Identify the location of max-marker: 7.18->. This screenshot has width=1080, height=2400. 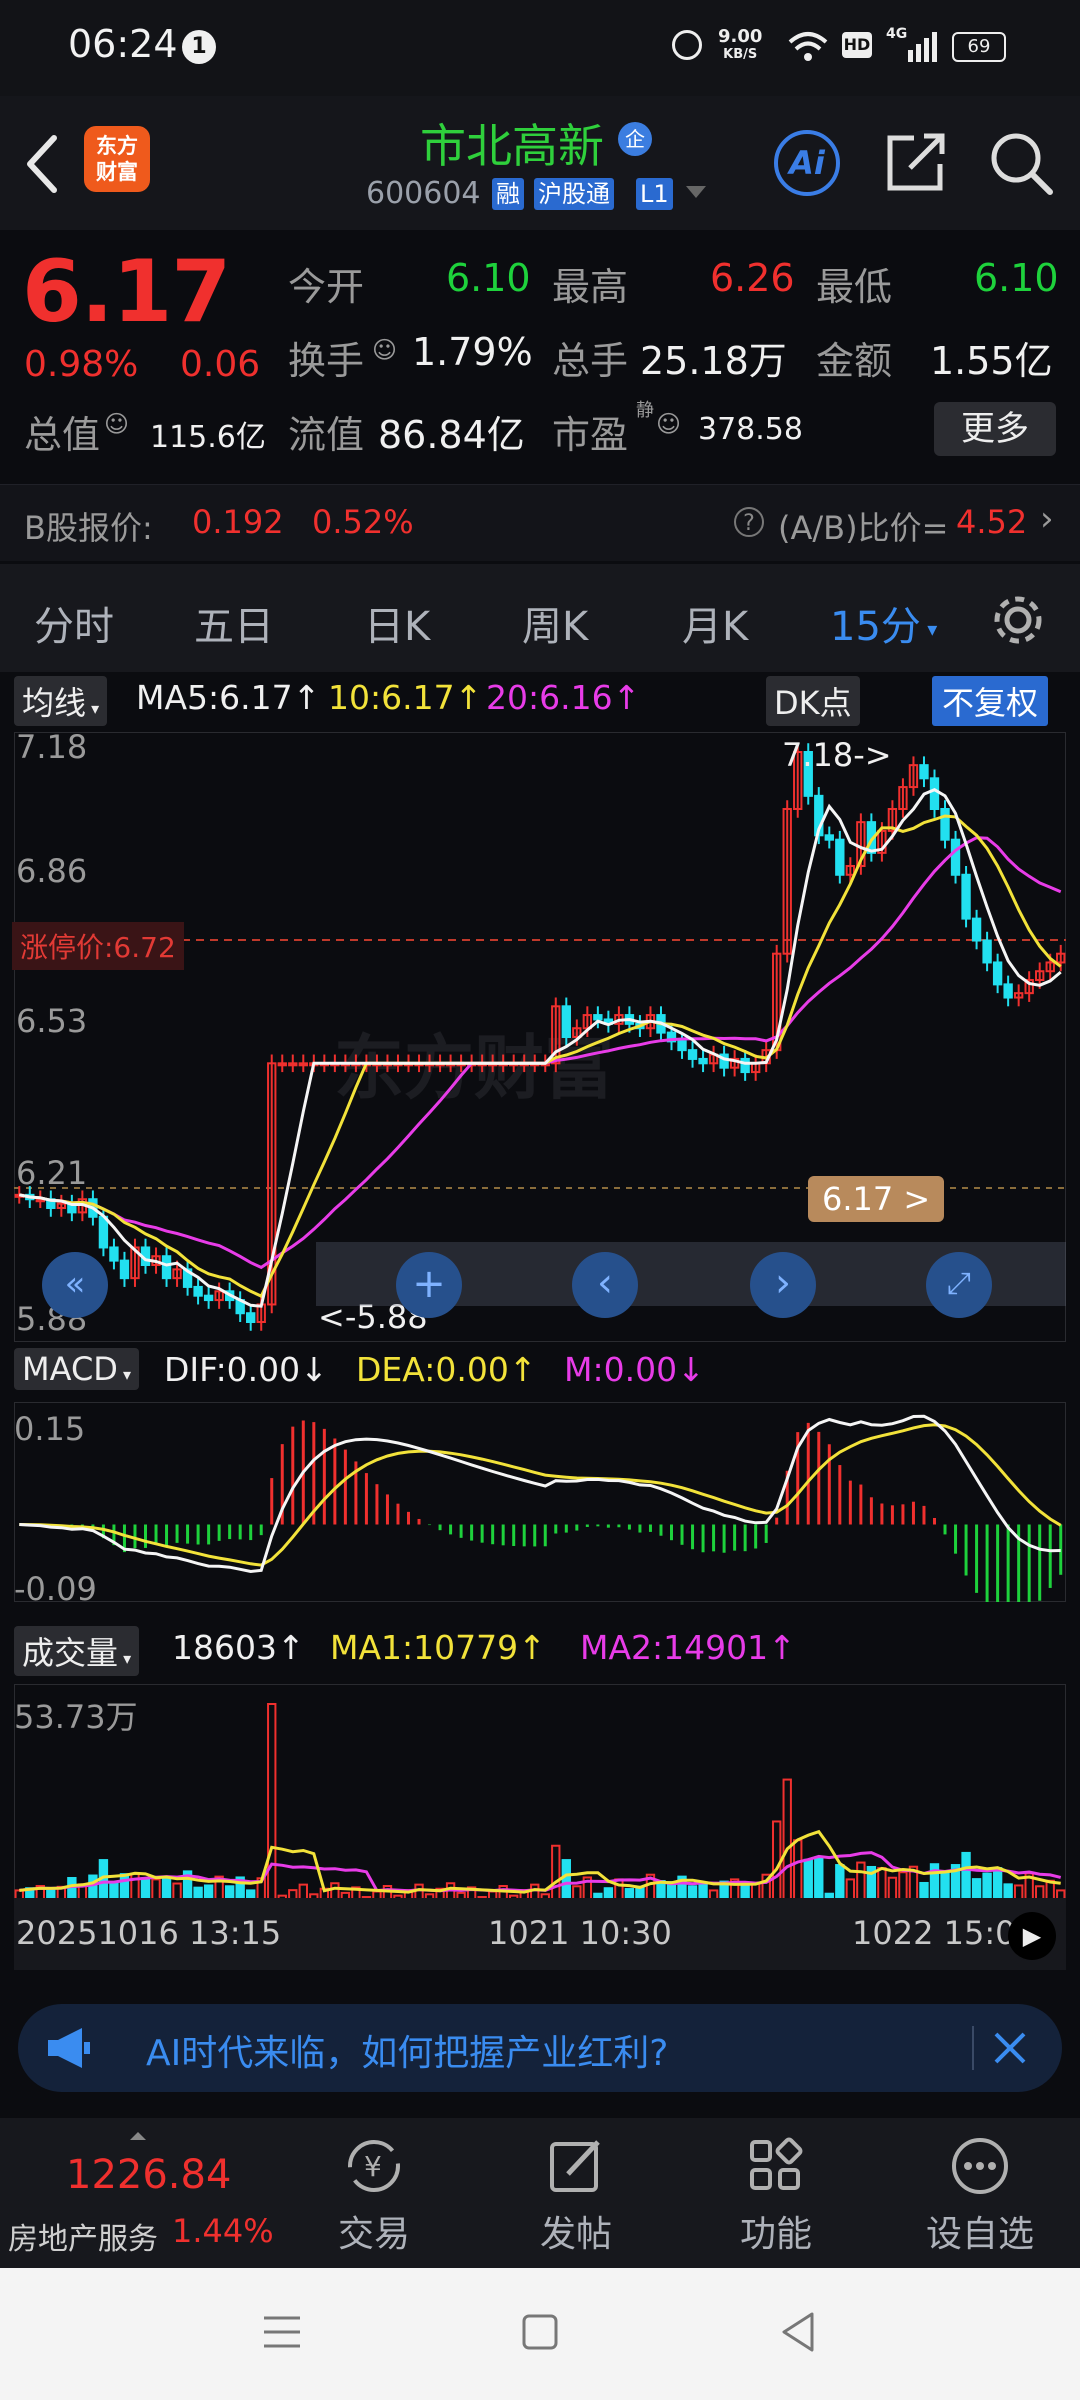
(837, 755).